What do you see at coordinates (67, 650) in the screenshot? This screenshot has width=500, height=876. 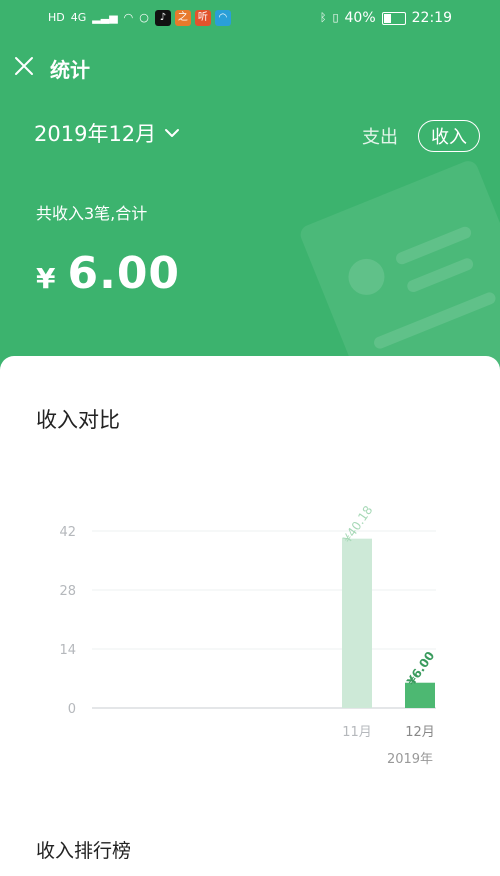 I see `y-tick-label: 14` at bounding box center [67, 650].